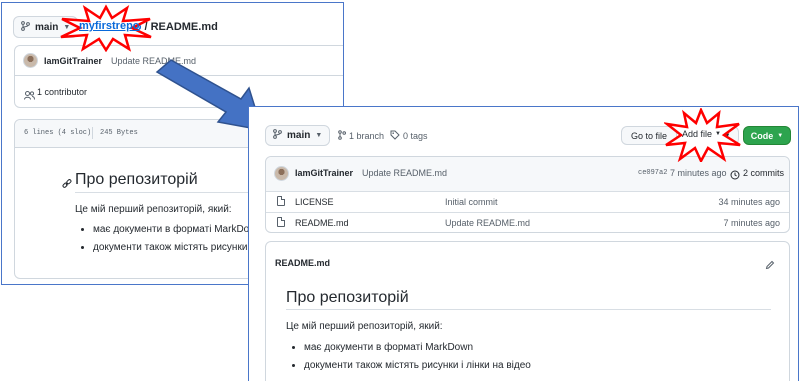  Describe the element at coordinates (109, 26) in the screenshot. I see `highlighted-repo-link: myfirstrepo` at that location.